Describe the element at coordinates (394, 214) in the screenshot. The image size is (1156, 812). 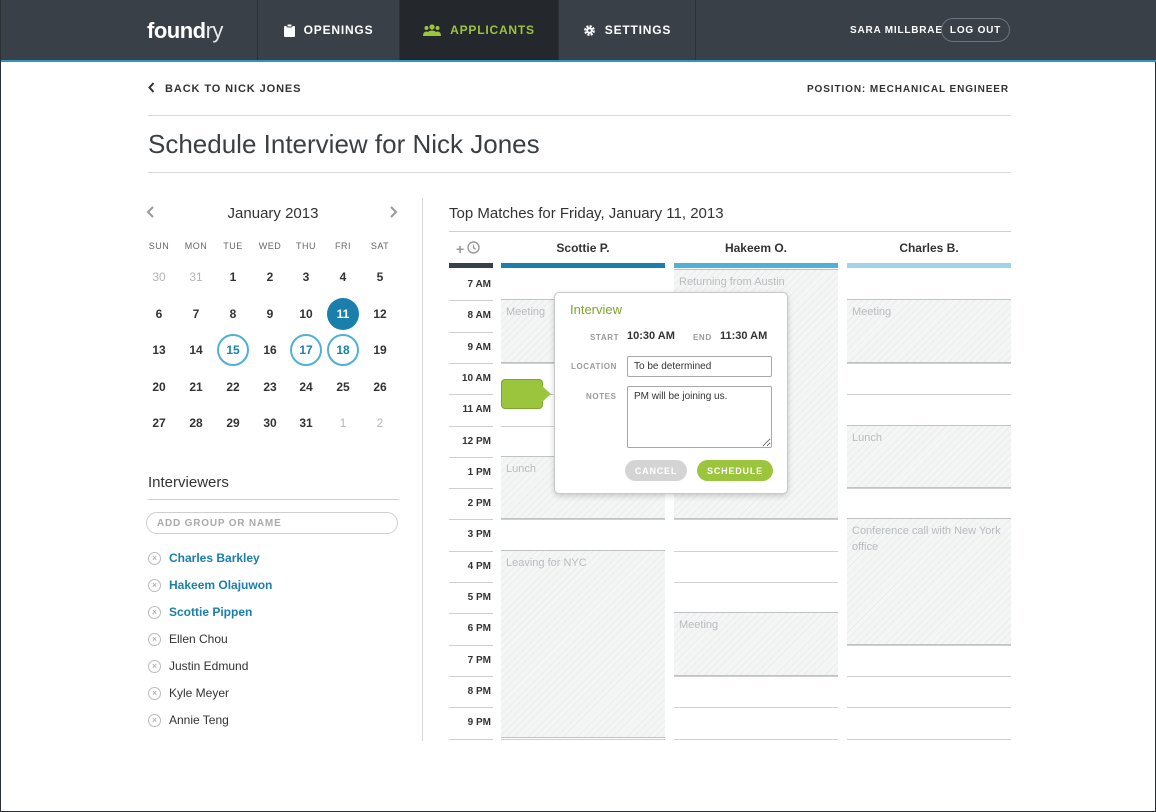
I see `calendar-next-button` at that location.